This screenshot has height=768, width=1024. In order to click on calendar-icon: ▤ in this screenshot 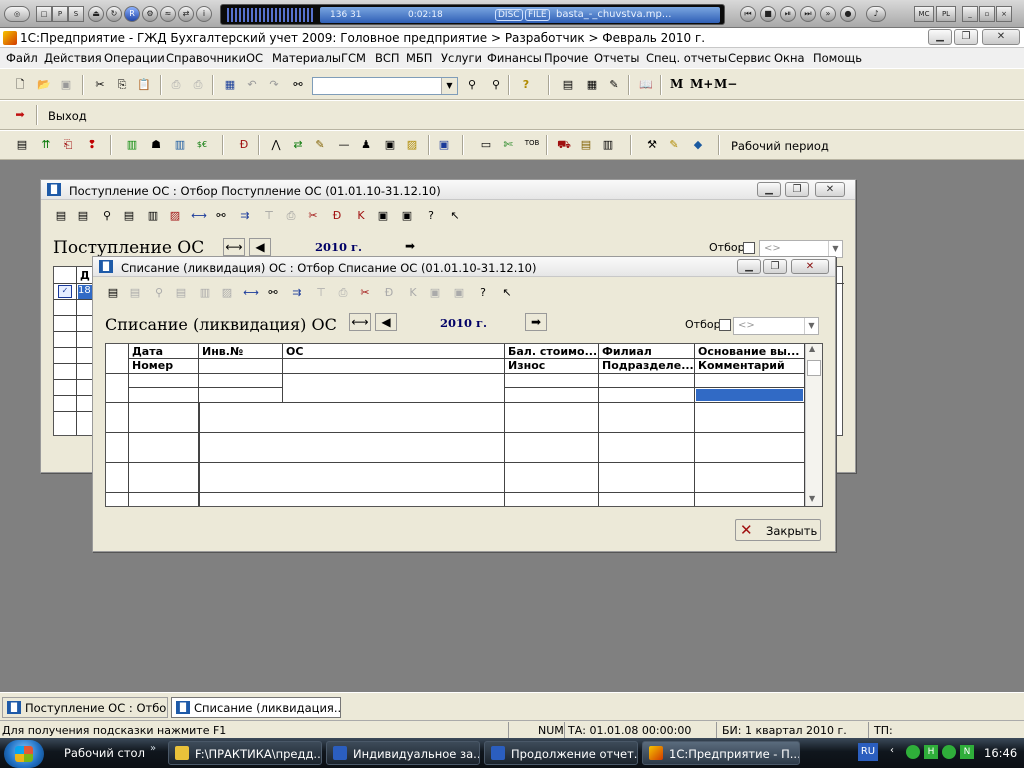, I will do `click(568, 85)`.